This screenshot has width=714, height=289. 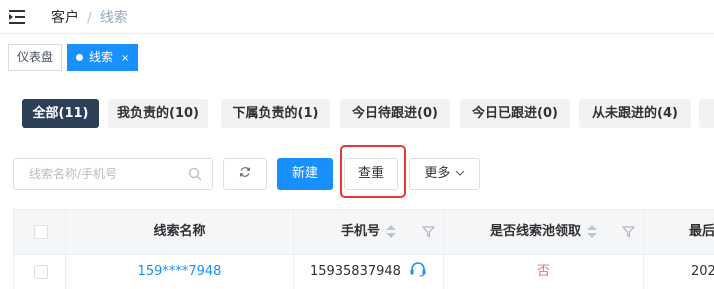 What do you see at coordinates (158, 113) in the screenshot?
I see `filter-mine: 我负责的(10)` at bounding box center [158, 113].